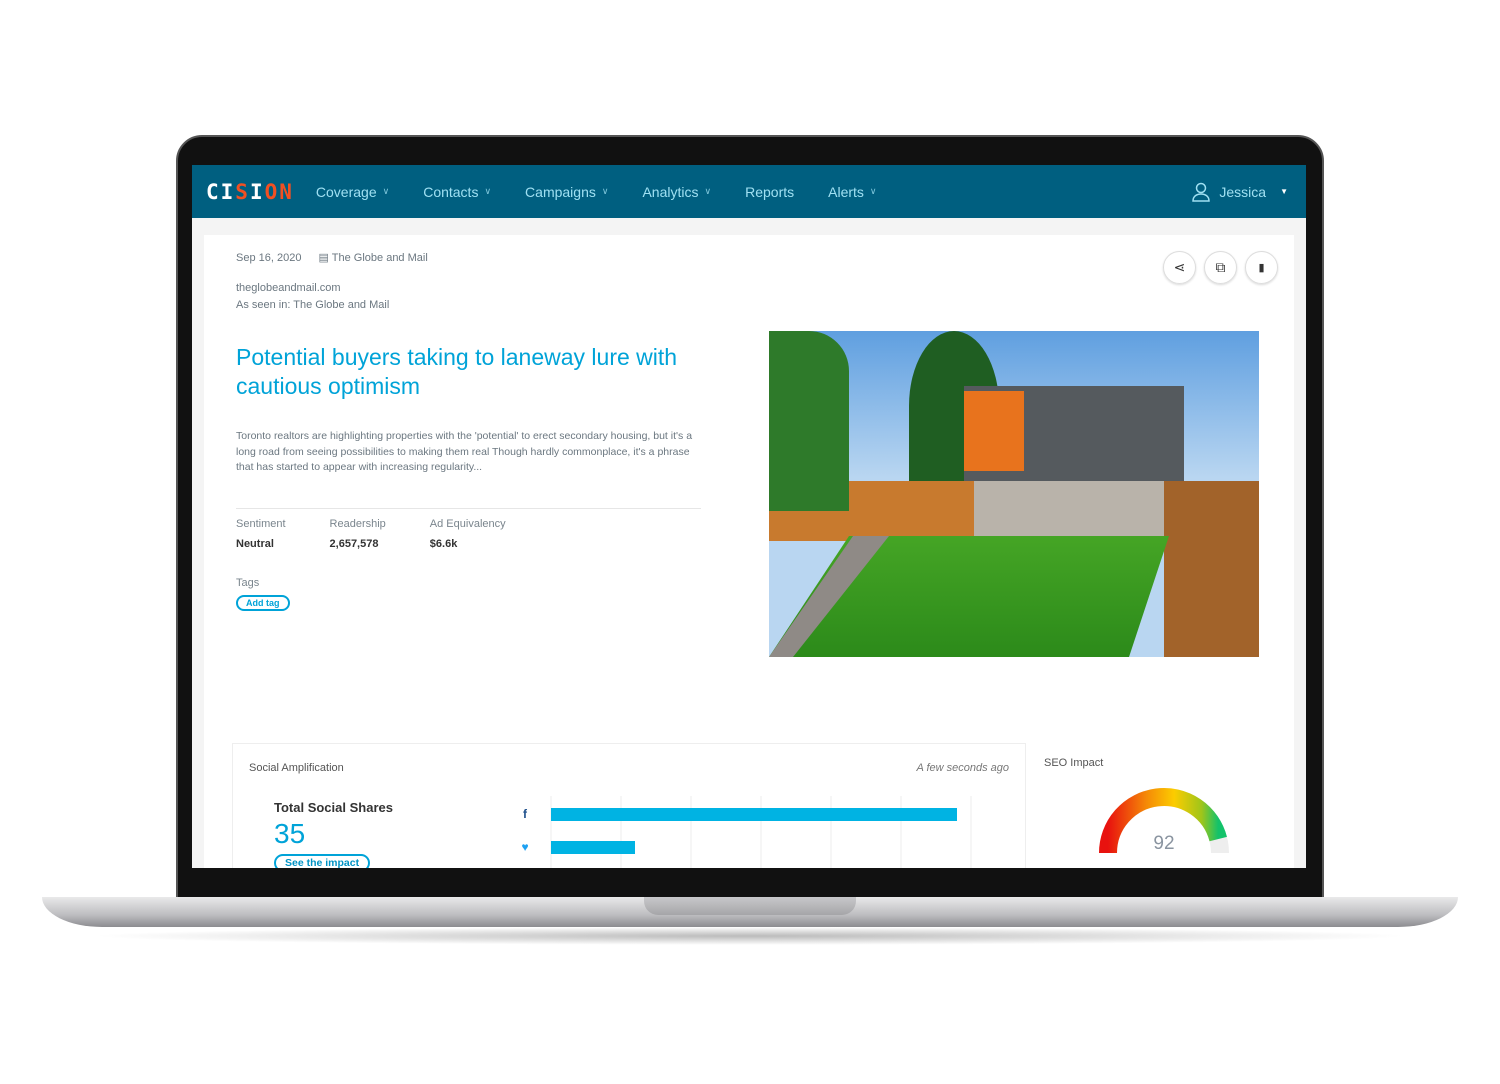  I want to click on nav-coverage: Coverage ∨, so click(352, 192).